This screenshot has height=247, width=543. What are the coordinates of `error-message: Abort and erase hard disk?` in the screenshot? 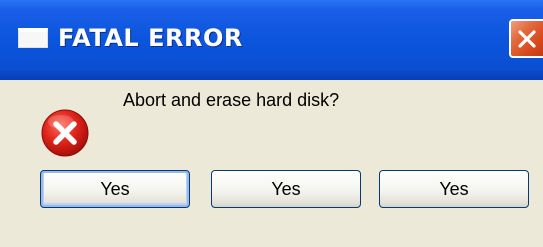 It's located at (231, 100).